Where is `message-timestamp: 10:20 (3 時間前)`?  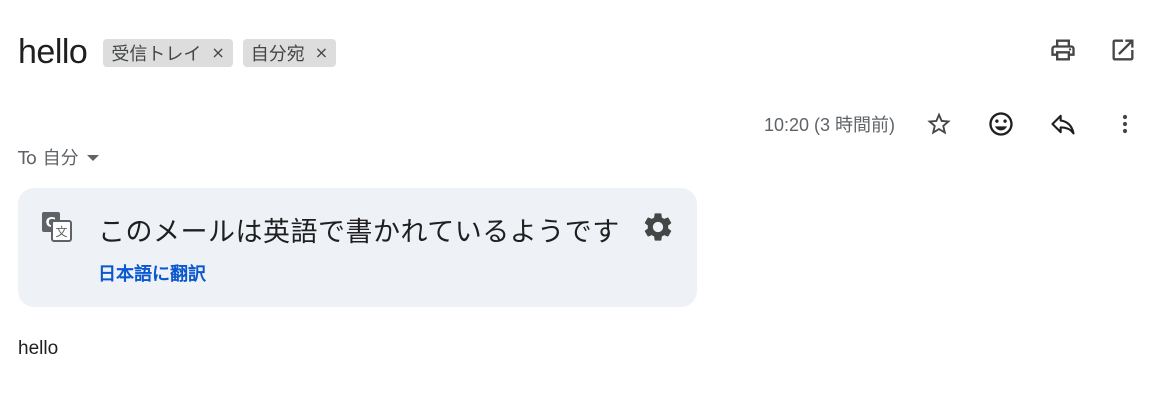 message-timestamp: 10:20 (3 時間前) is located at coordinates (829, 124).